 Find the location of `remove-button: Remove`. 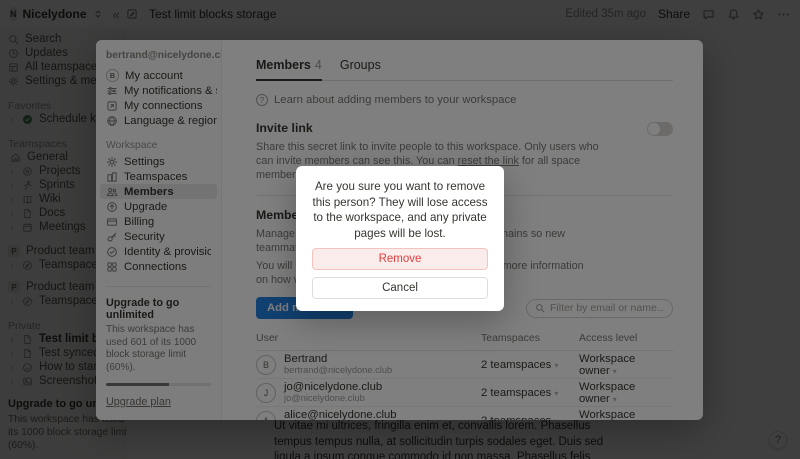

remove-button: Remove is located at coordinates (400, 259).